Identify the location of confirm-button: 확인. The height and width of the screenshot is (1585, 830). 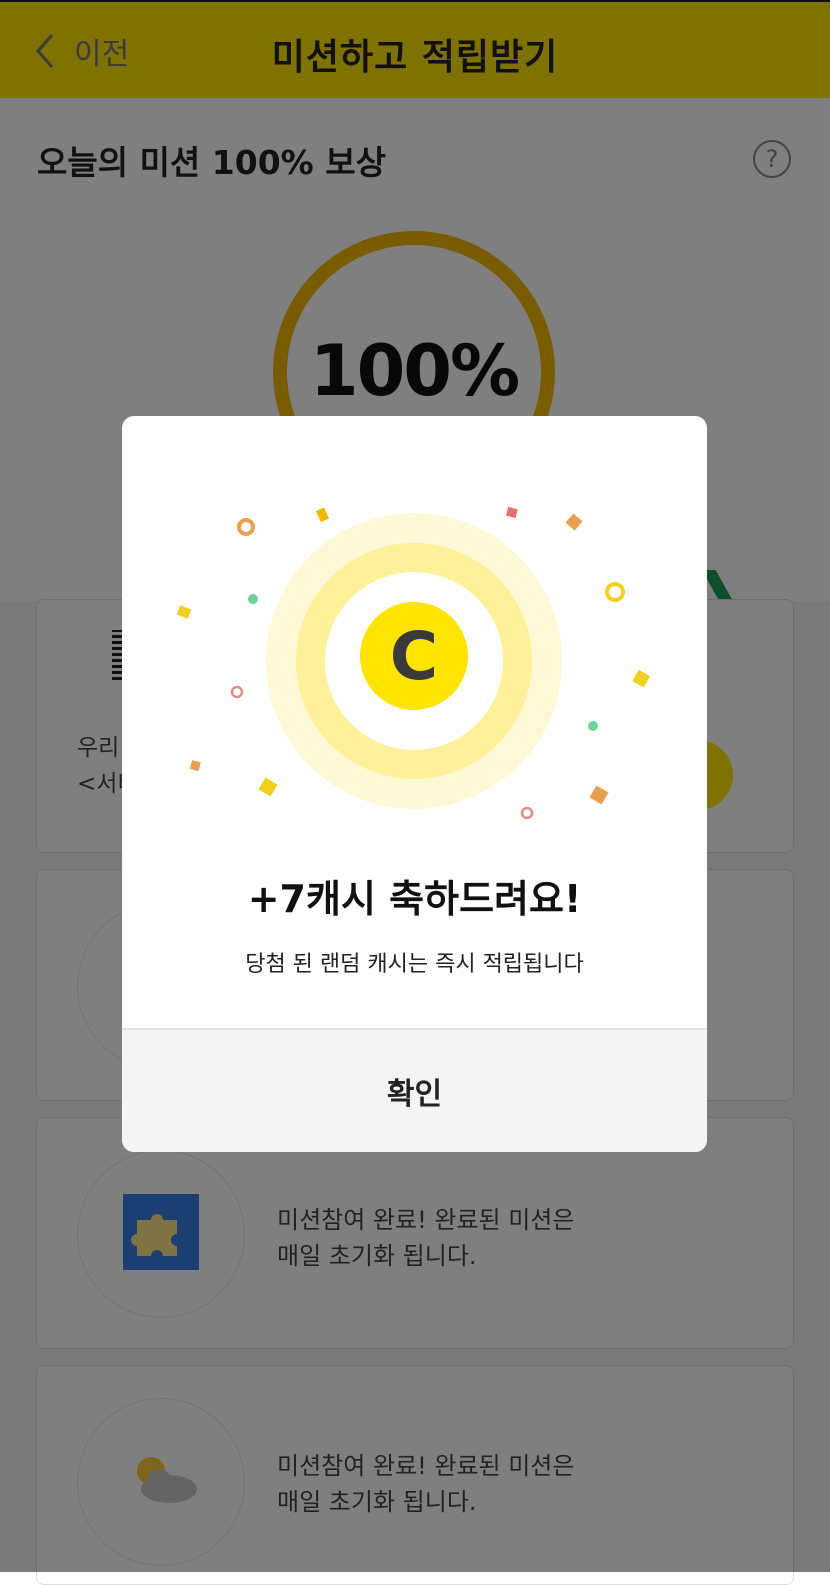
(414, 1090).